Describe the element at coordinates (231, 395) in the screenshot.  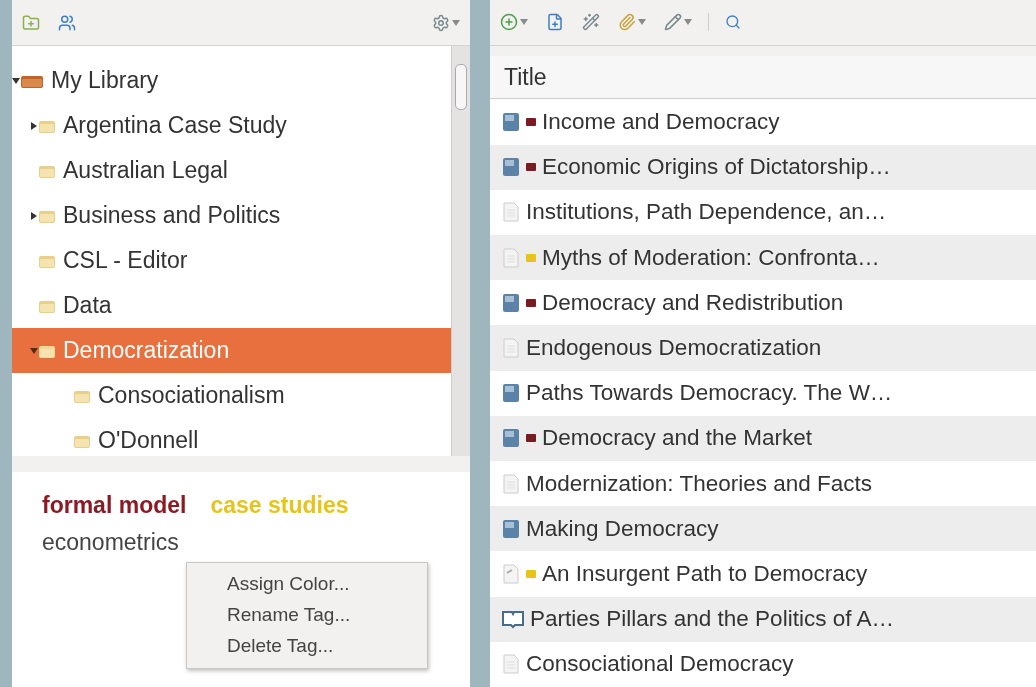
I see `collection-item: Consociationalism` at that location.